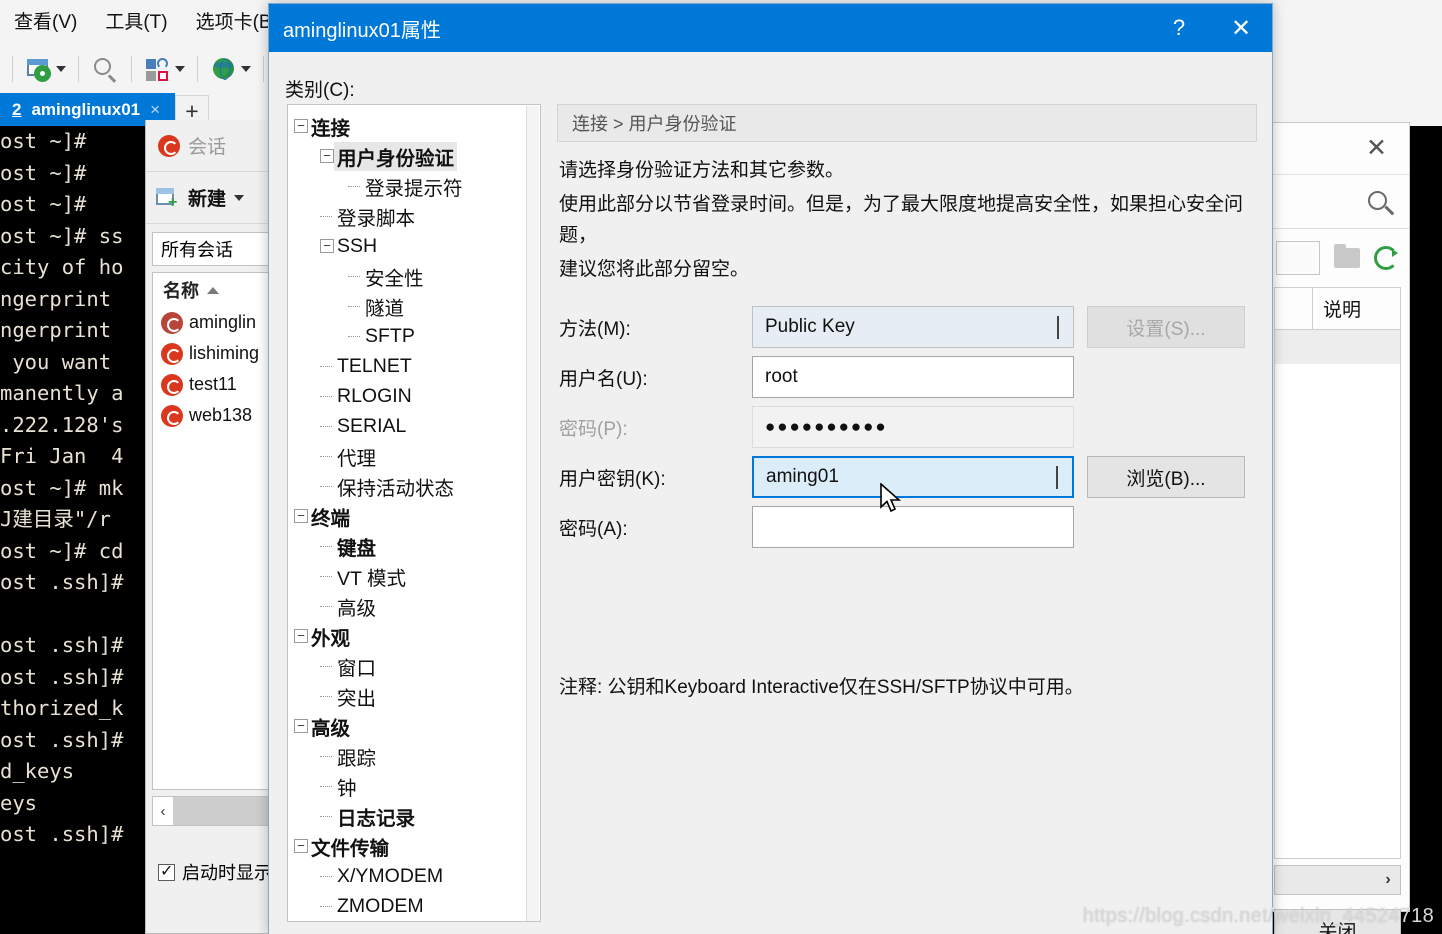 The width and height of the screenshot is (1442, 934). Describe the element at coordinates (1241, 28) in the screenshot. I see `close-button: ✕` at that location.